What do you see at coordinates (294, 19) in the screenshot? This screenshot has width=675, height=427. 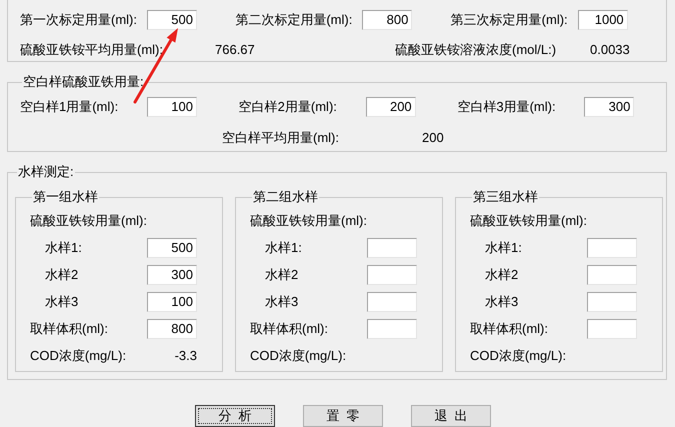 I see `field-label: 第二次标定用量(ml):` at bounding box center [294, 19].